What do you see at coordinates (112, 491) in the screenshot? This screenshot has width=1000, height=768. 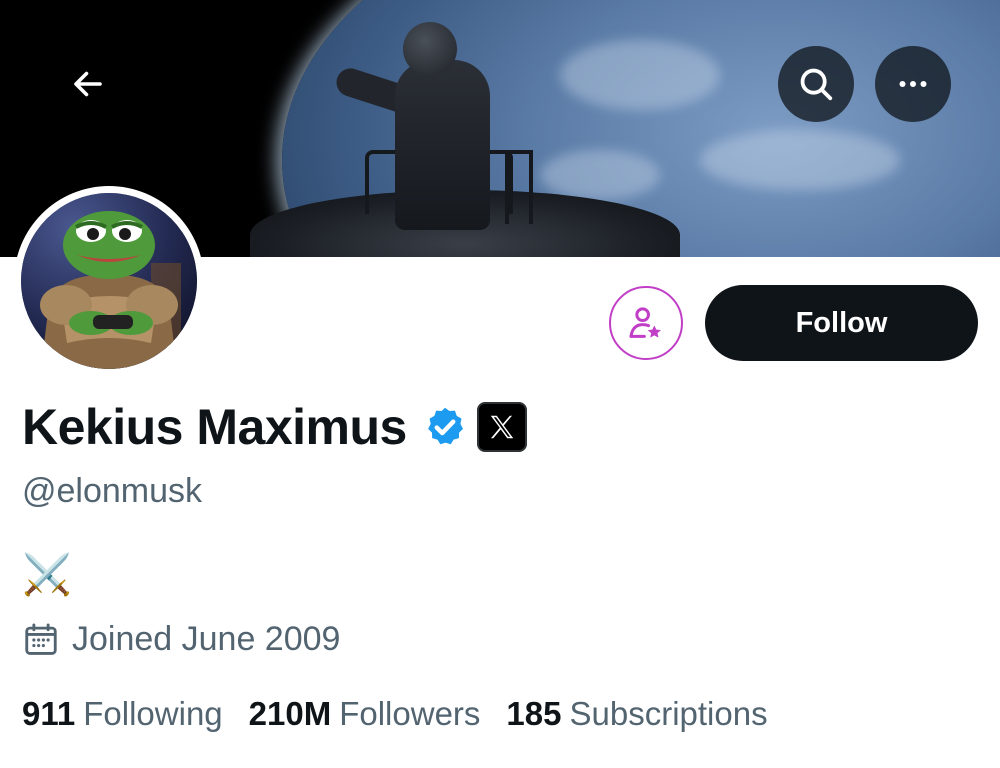 I see `profile-handle: @elonmusk` at bounding box center [112, 491].